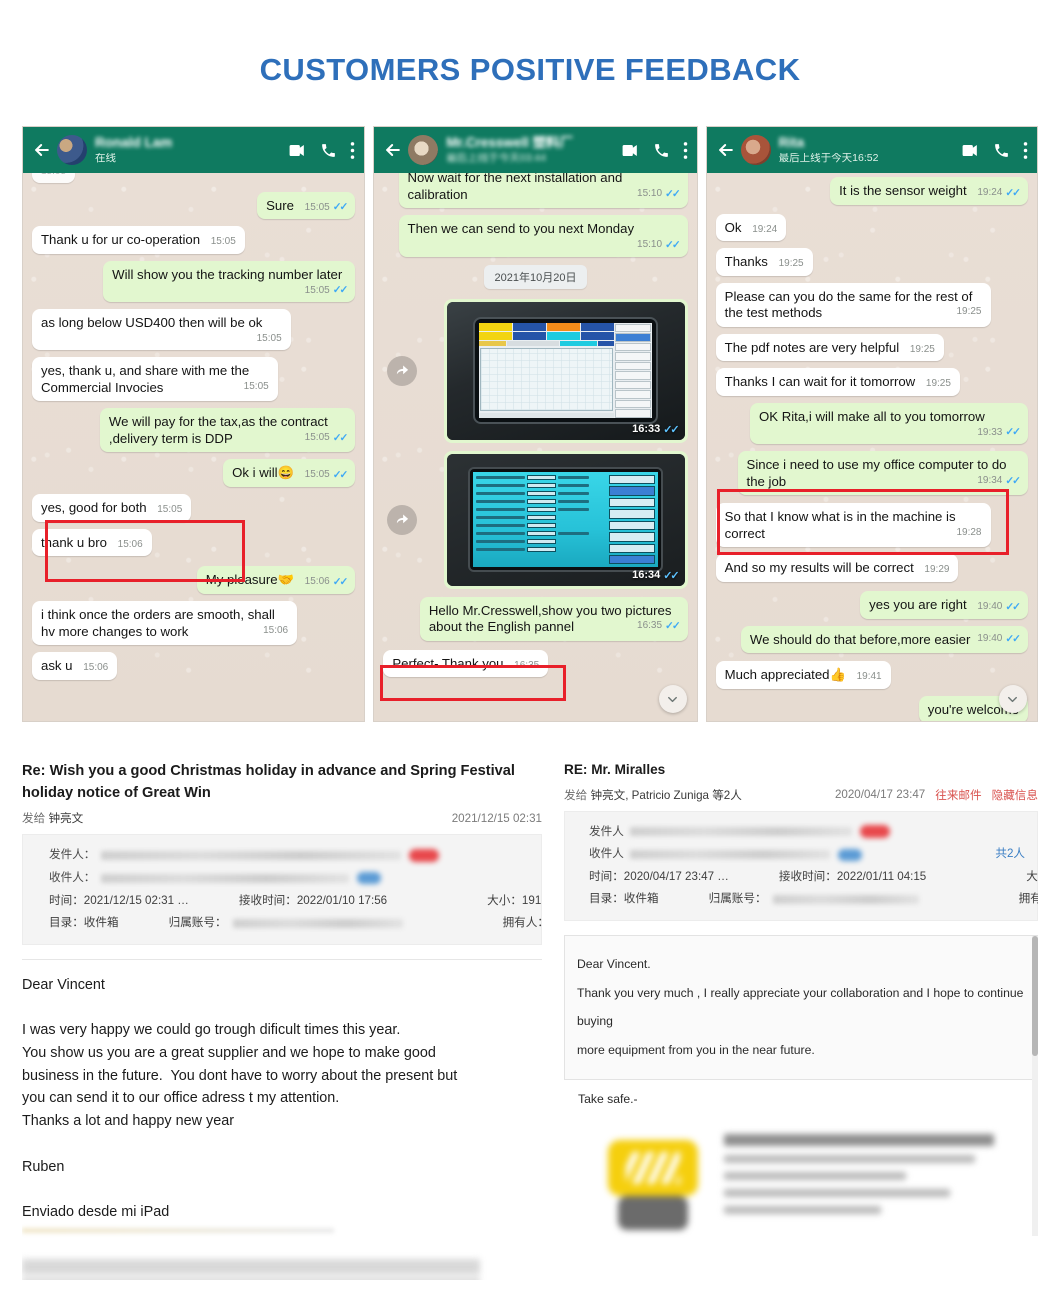 This screenshot has width=1060, height=1300. I want to click on message-text: Thank u for ur co-operation, so click(121, 240).